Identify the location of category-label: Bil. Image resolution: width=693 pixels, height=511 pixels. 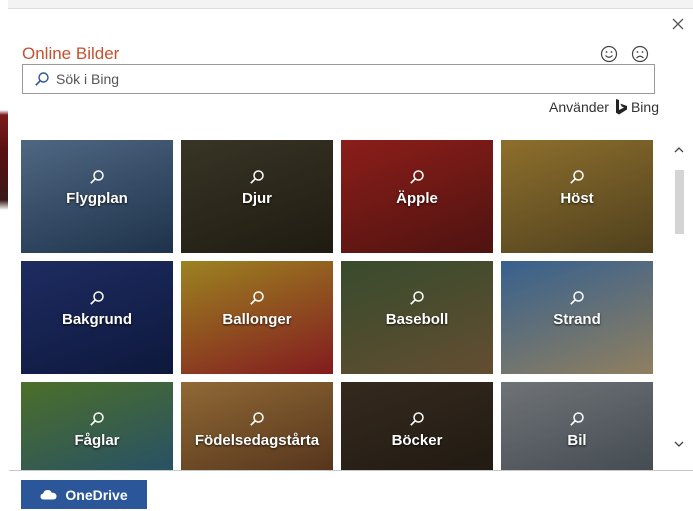
(577, 440).